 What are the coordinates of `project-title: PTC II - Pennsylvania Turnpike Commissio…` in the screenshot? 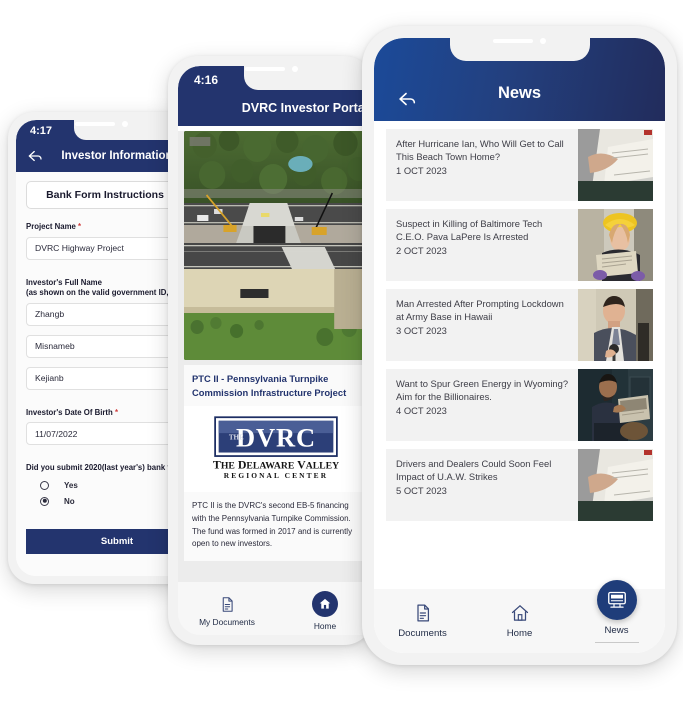 It's located at (276, 386).